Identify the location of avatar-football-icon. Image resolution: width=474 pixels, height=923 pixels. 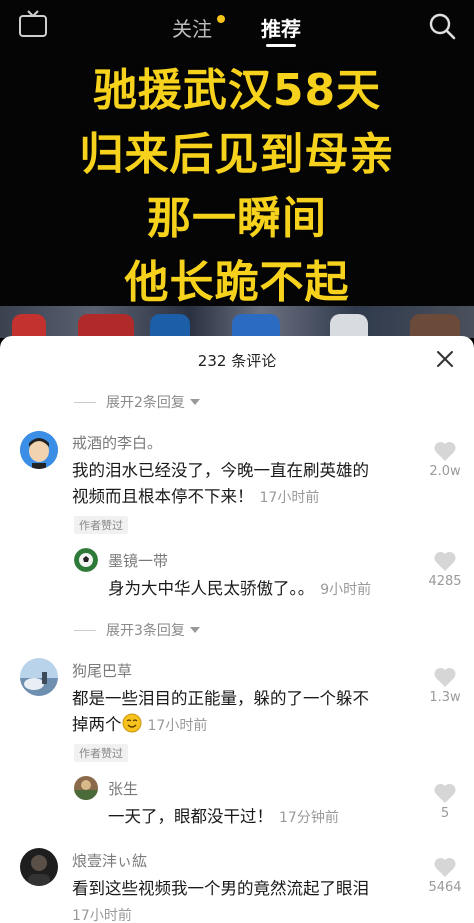
(86, 560).